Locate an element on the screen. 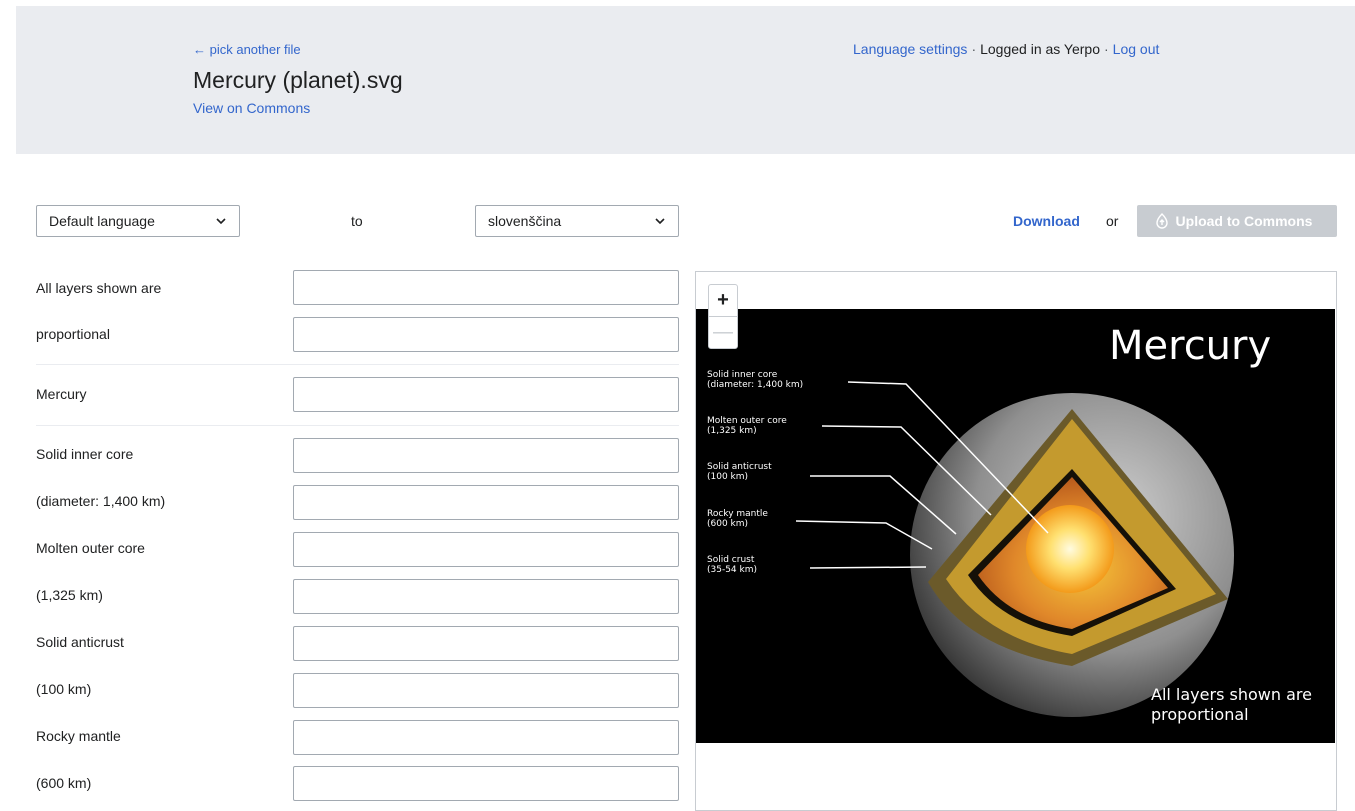 The image size is (1355, 811). log-out-link: Log out is located at coordinates (1136, 49).